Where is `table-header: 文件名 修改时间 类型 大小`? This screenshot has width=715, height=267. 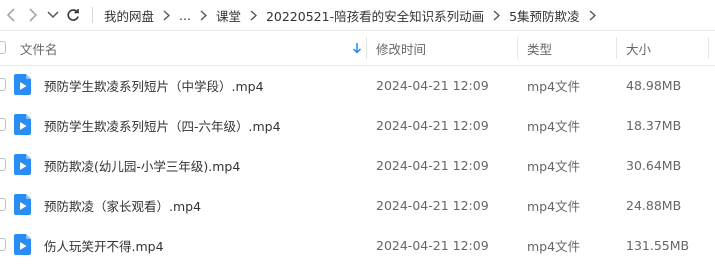
table-header: 文件名 修改时间 类型 大小 is located at coordinates (357, 48).